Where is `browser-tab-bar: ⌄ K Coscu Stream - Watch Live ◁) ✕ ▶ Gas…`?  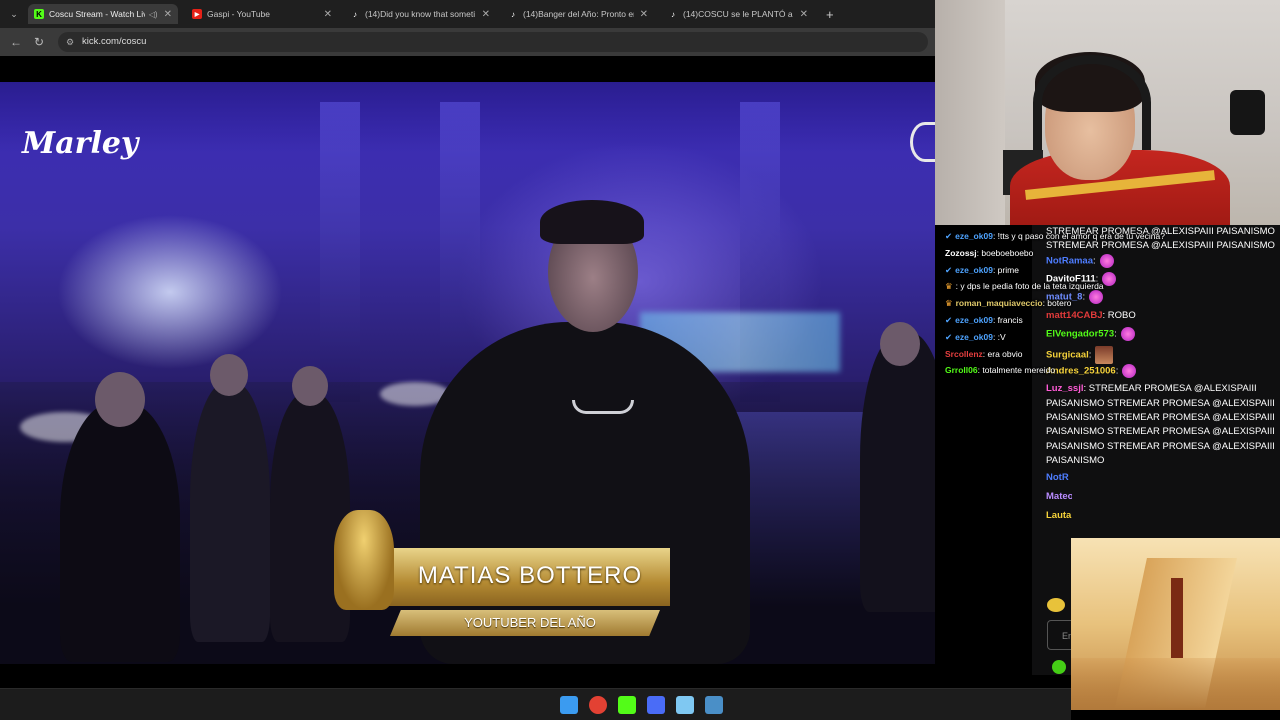 browser-tab-bar: ⌄ K Coscu Stream - Watch Live ◁) ✕ ▶ Gas… is located at coordinates (467, 14).